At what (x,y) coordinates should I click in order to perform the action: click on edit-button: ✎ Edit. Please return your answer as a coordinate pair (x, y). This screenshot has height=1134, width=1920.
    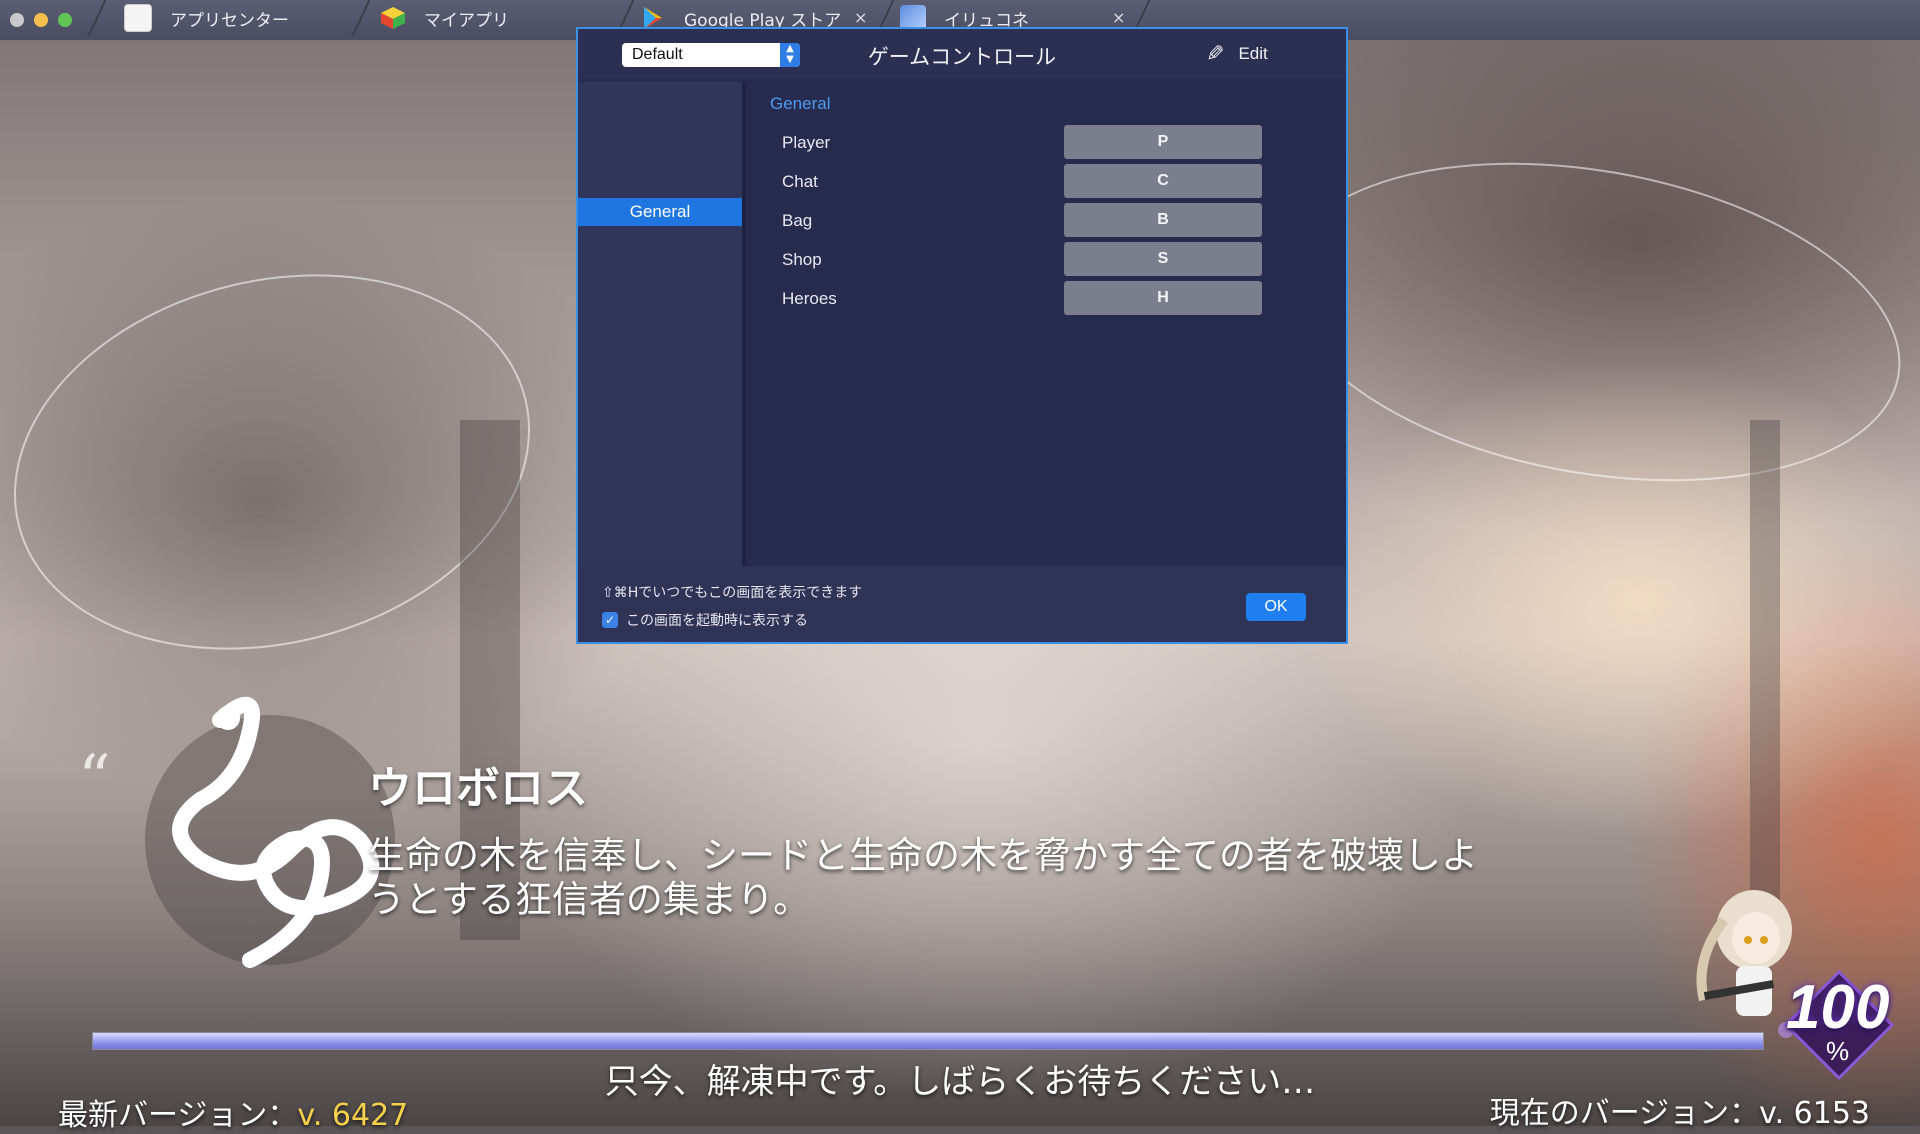
    Looking at the image, I should click on (1237, 54).